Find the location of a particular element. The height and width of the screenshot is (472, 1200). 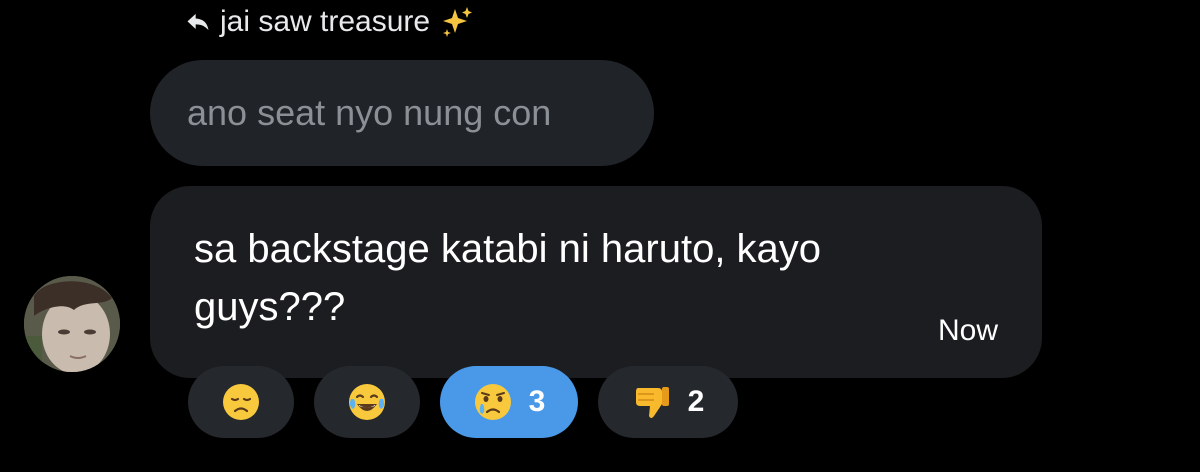

quoted-message-bubble: ano seat nyo nung con is located at coordinates (402, 113).